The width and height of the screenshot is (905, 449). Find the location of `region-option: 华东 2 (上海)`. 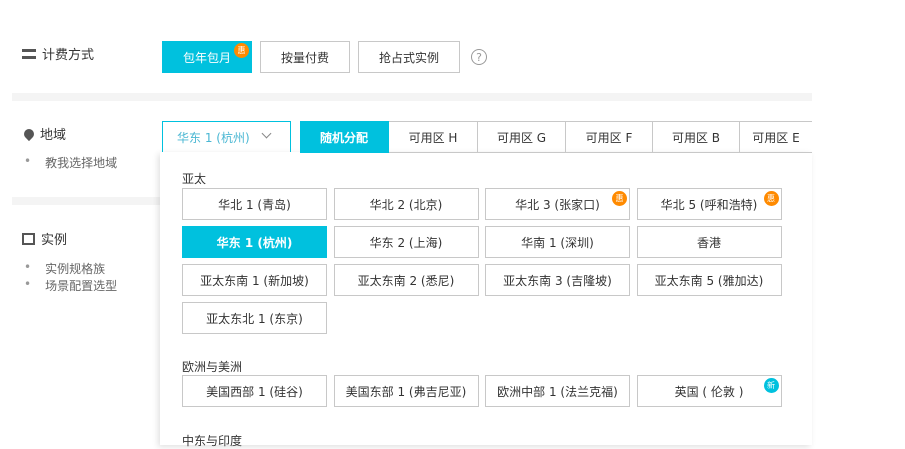

region-option: 华东 2 (上海) is located at coordinates (406, 242).